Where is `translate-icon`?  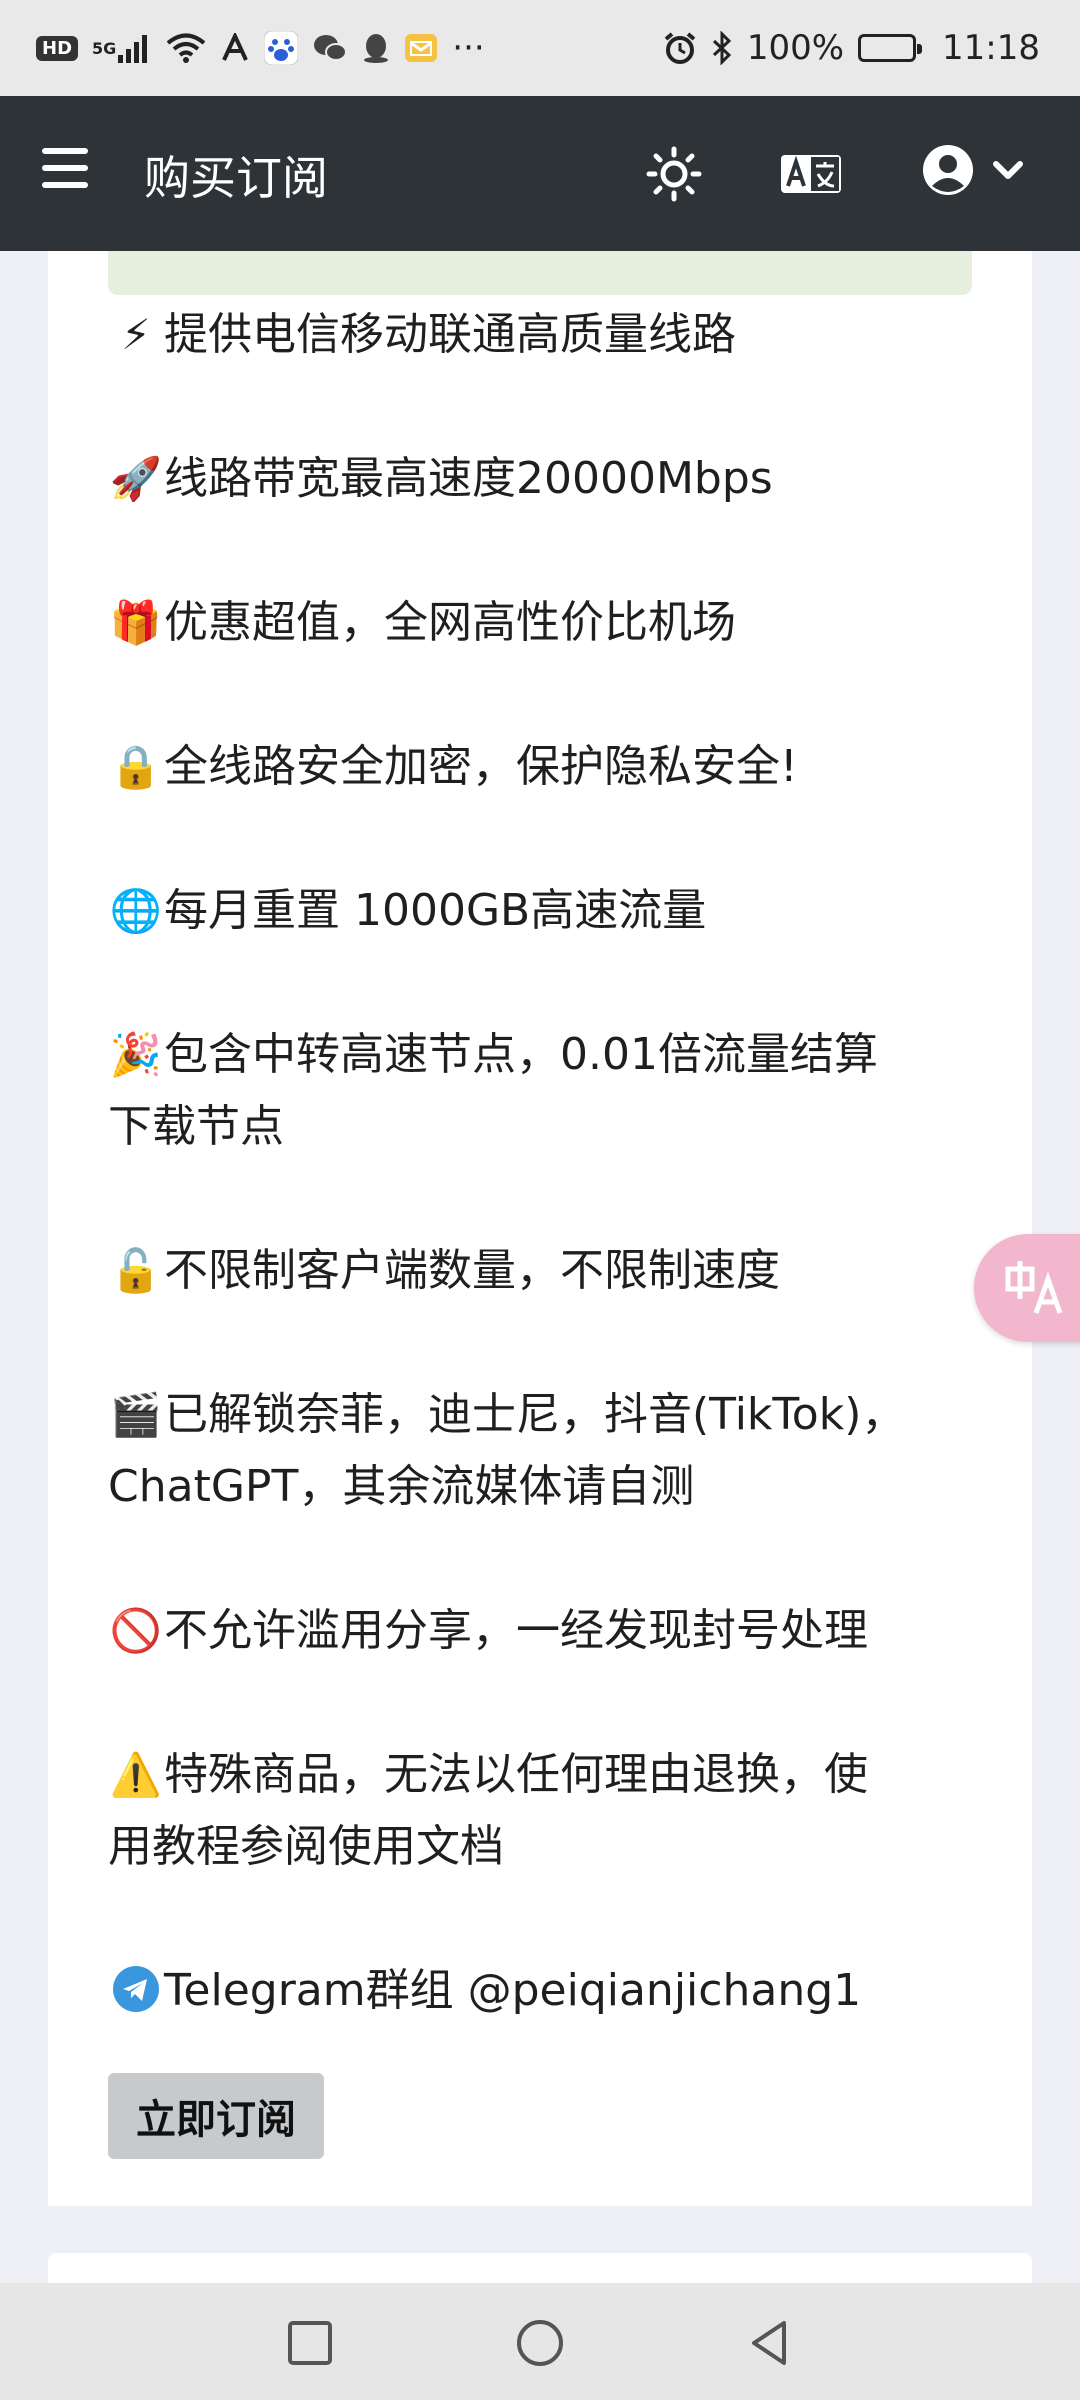 translate-icon is located at coordinates (811, 174).